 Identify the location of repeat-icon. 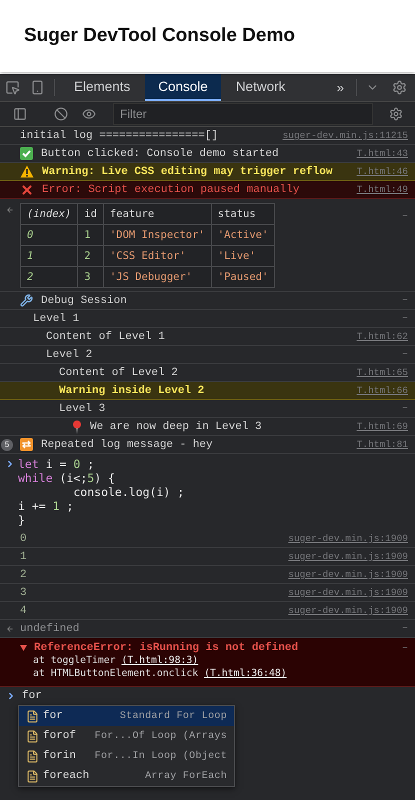
(26, 444).